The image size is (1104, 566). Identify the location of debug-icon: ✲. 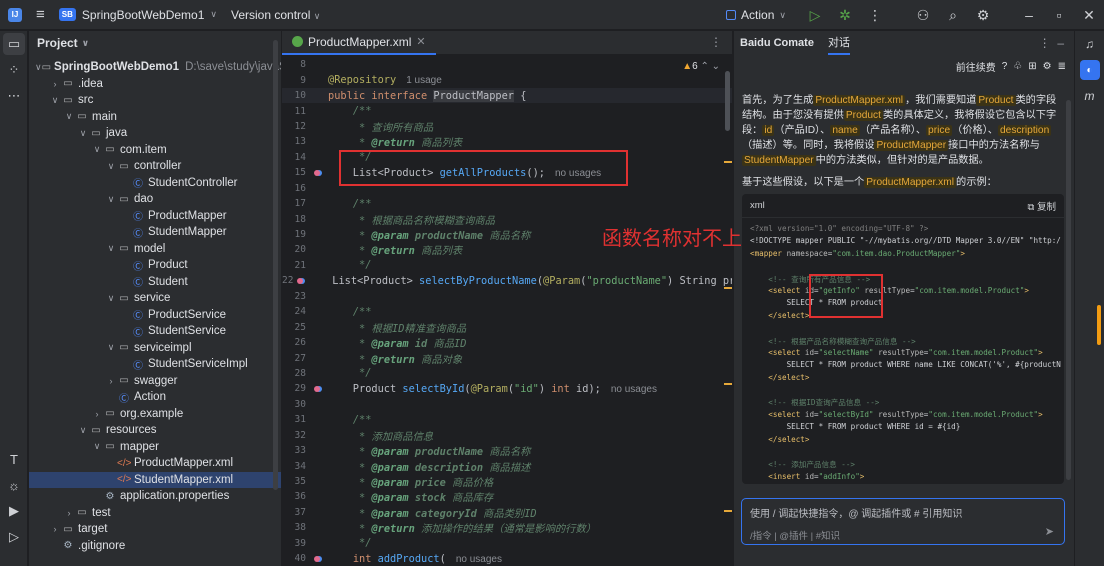
(845, 15).